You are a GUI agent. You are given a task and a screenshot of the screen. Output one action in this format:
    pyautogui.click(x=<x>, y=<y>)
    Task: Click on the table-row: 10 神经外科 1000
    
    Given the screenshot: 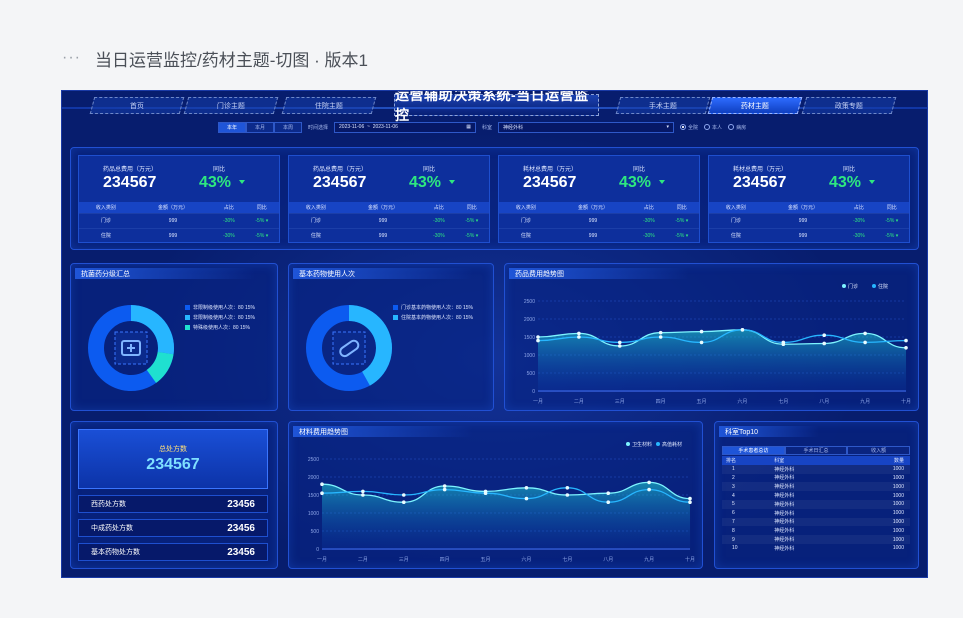 What is the action you would take?
    pyautogui.click(x=818, y=548)
    